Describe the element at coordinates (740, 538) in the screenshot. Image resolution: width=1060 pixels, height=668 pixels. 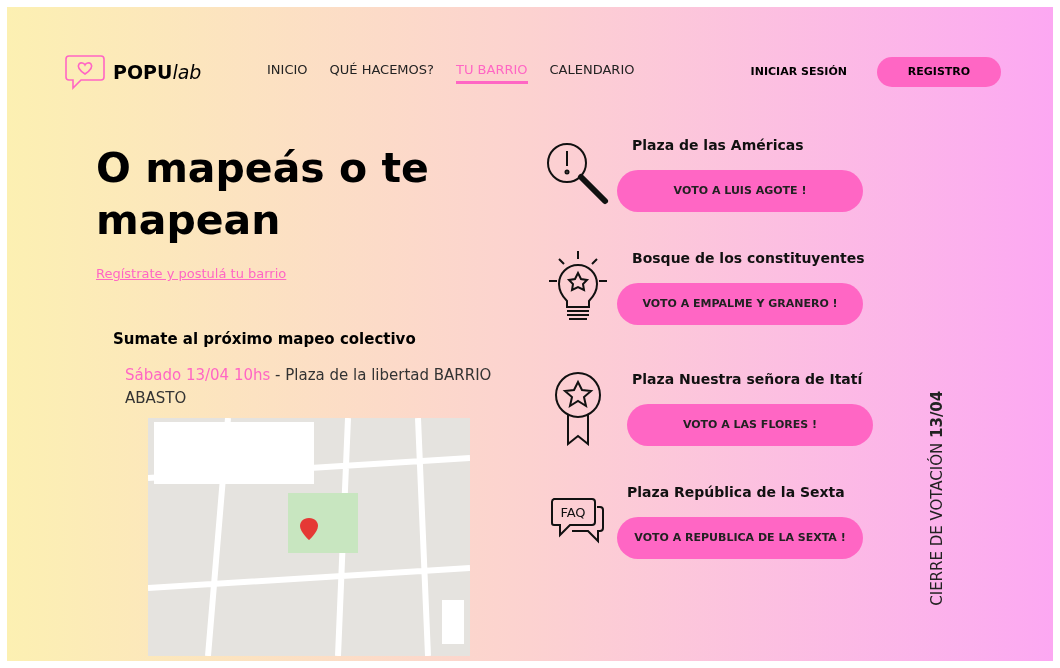
I see `vote-button: VOTO A REPUBLICA DE LA SEXTA !` at that location.